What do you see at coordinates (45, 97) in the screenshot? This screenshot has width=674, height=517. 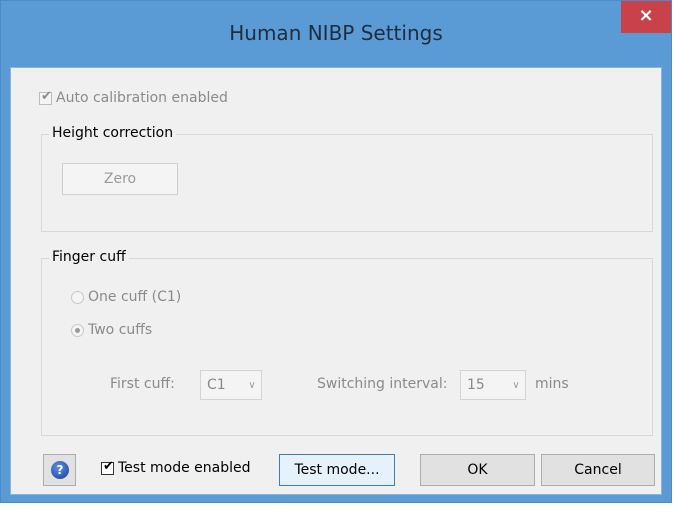 I see `auto-calibration-check-box: ✔` at bounding box center [45, 97].